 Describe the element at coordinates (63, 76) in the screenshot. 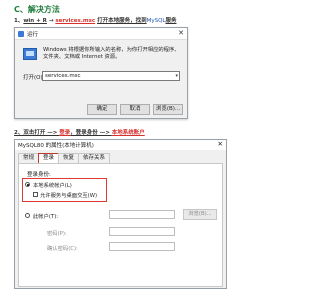

I see `open-input-value: services.msc` at that location.